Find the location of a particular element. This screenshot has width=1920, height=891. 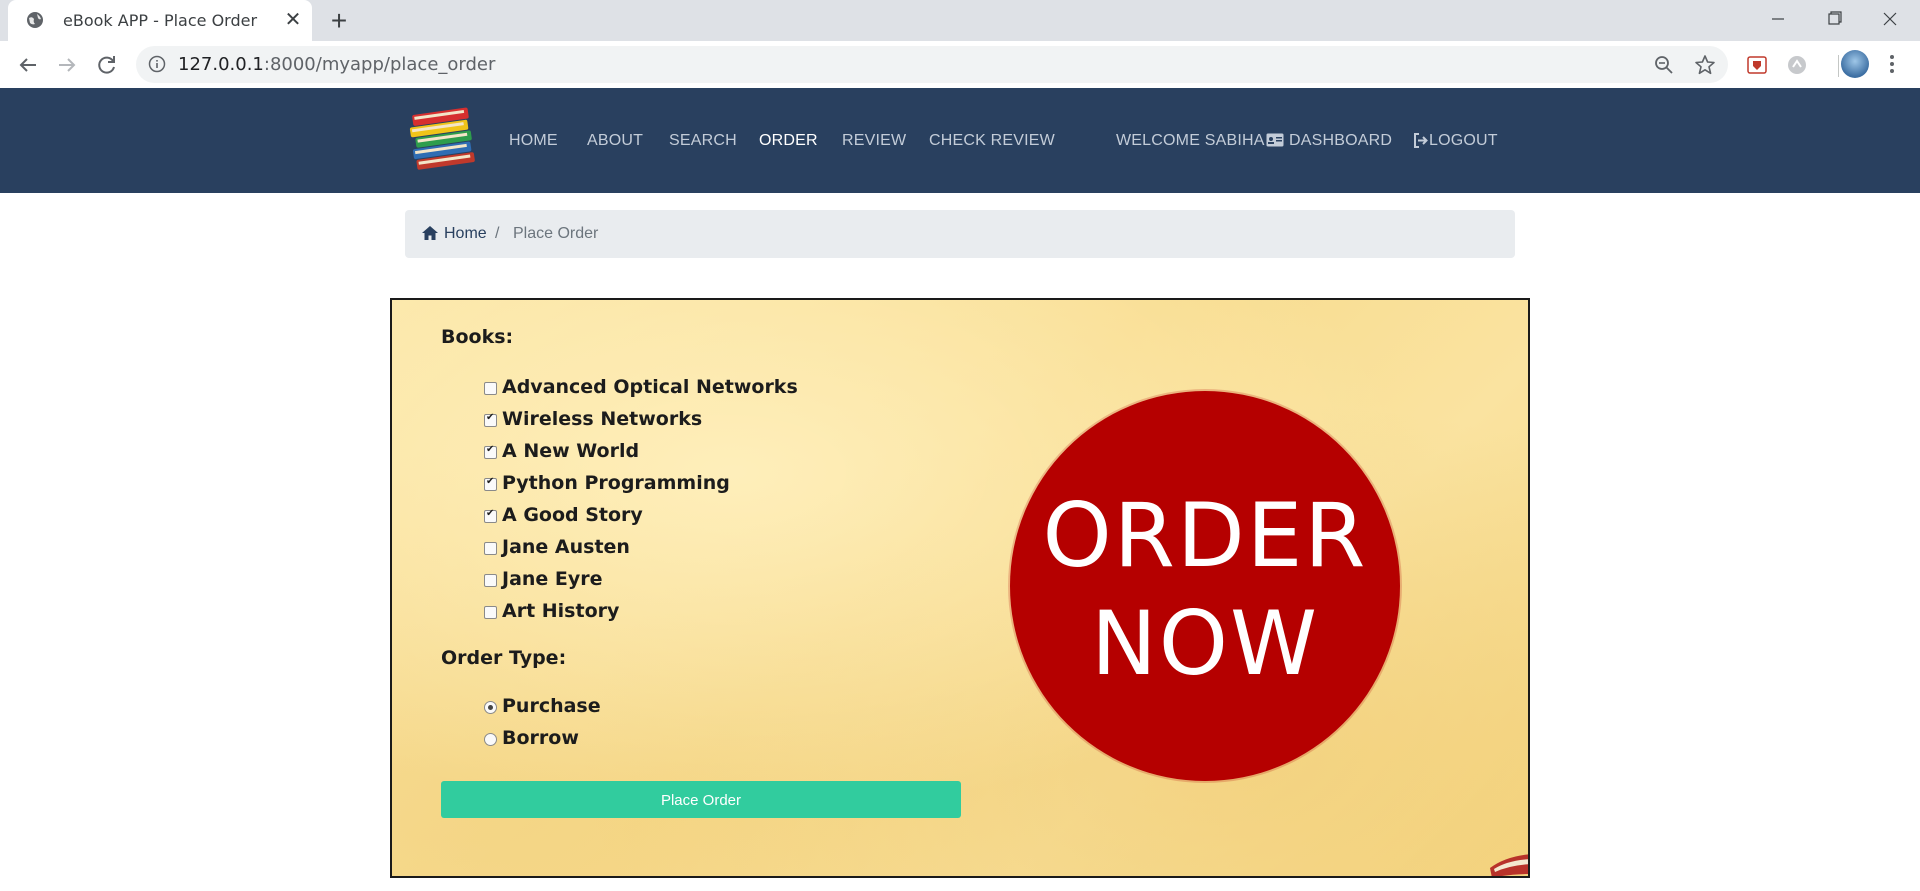

logout-icon is located at coordinates (1421, 140).